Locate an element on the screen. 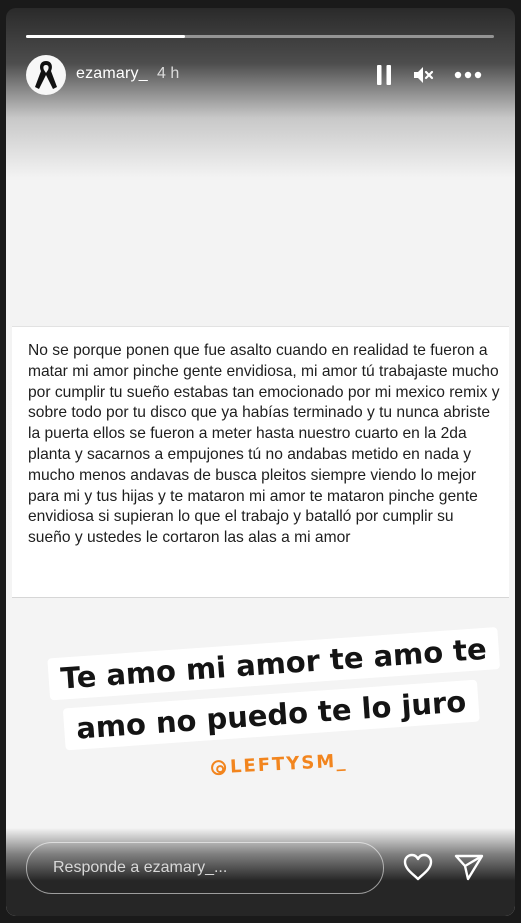 This screenshot has height=923, width=521. muted-speaker-icon is located at coordinates (424, 75).